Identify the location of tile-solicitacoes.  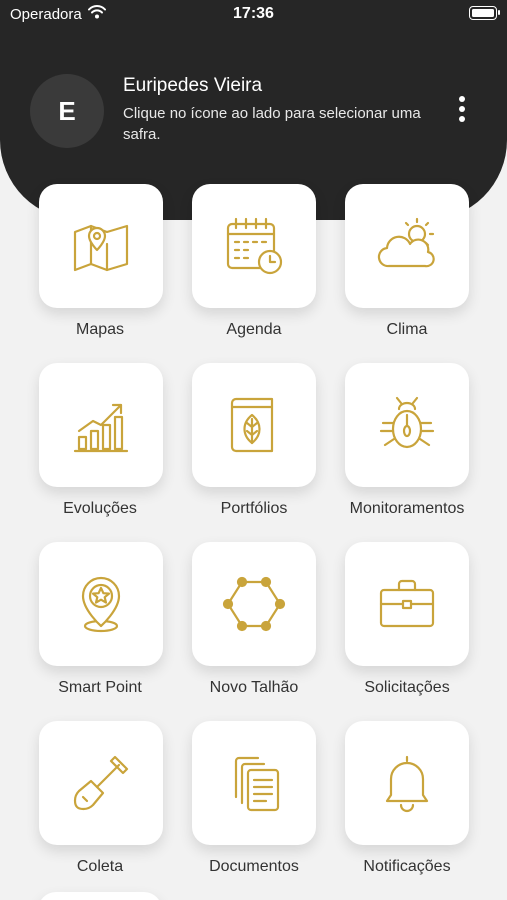
(407, 604).